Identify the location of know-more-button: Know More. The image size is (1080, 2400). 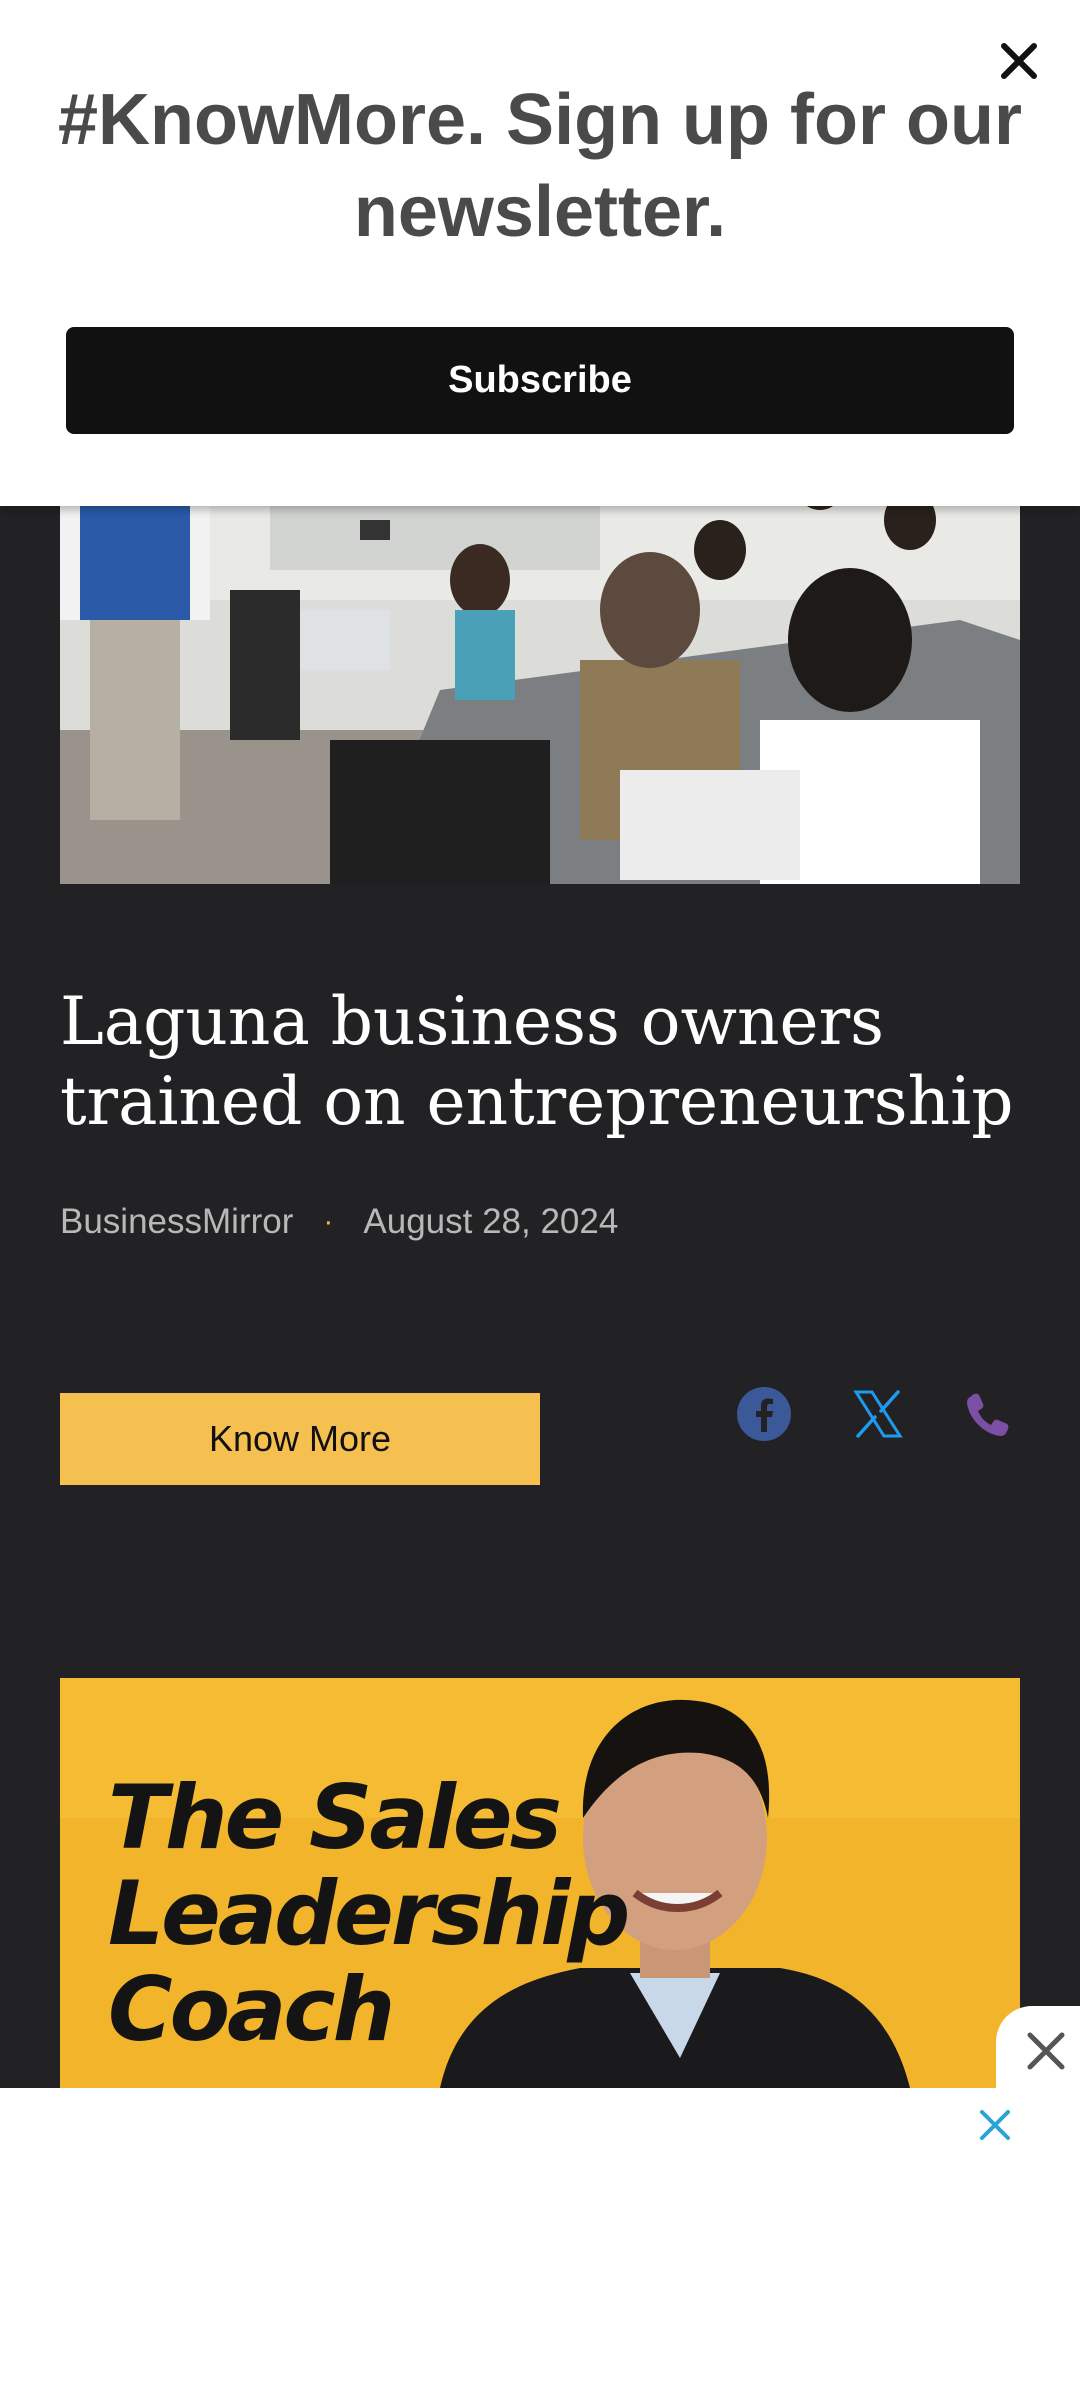
(300, 1439).